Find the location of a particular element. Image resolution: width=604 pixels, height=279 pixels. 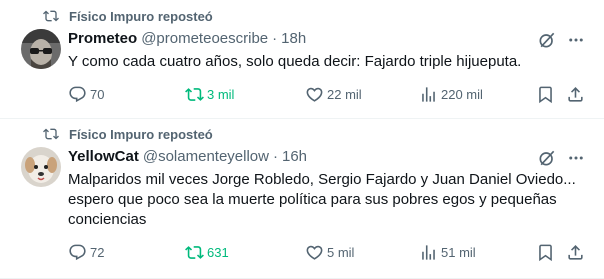

author-handle: @prometeoescribe is located at coordinates (204, 38).